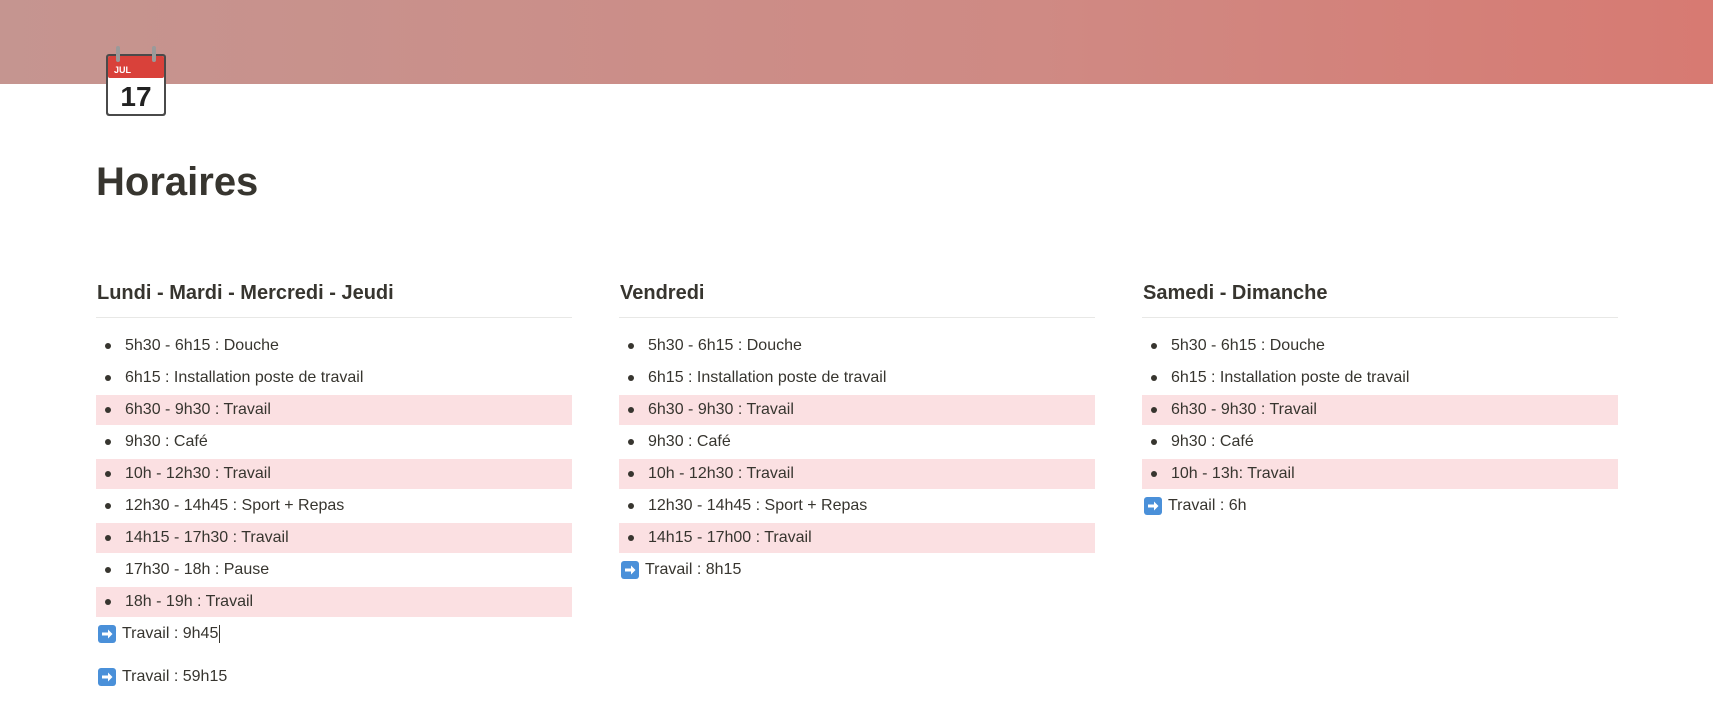 This screenshot has width=1713, height=727. I want to click on list-item: 17h30 - 18h : Pause, so click(334, 570).